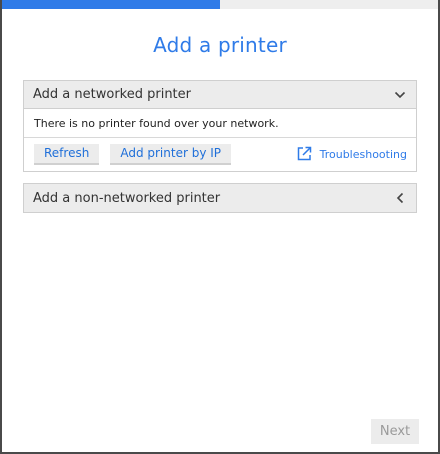  I want to click on troubleshooting-label: Troubleshooting, so click(363, 154).